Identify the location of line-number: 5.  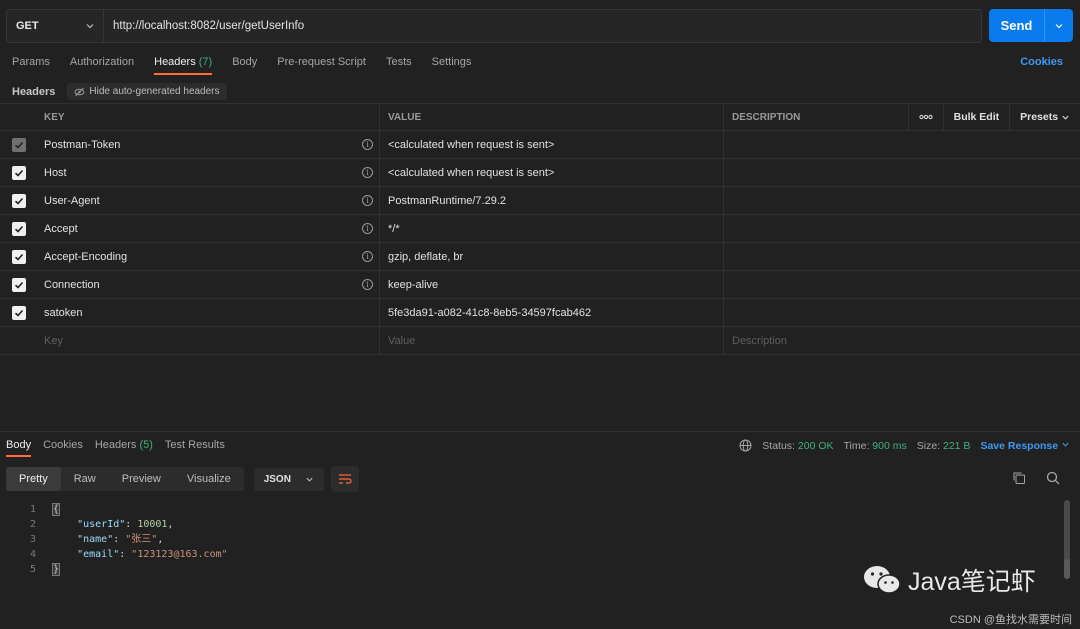
(32, 569).